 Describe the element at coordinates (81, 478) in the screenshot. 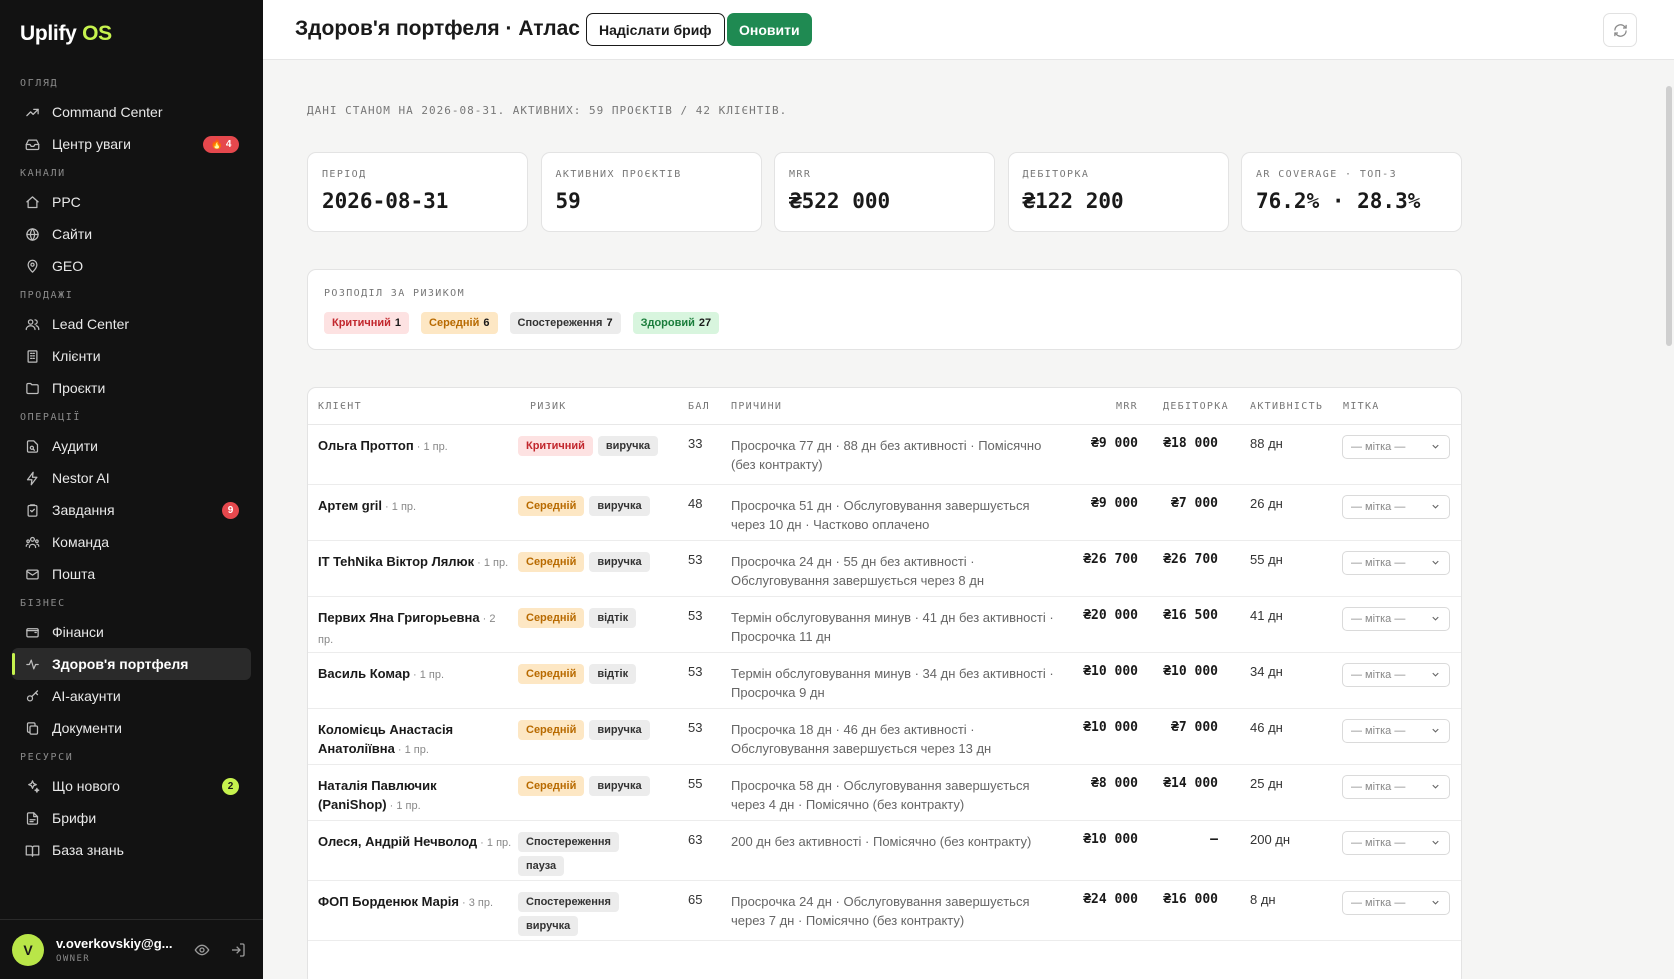

I see `sidebar-item-label: Nestor AI` at that location.